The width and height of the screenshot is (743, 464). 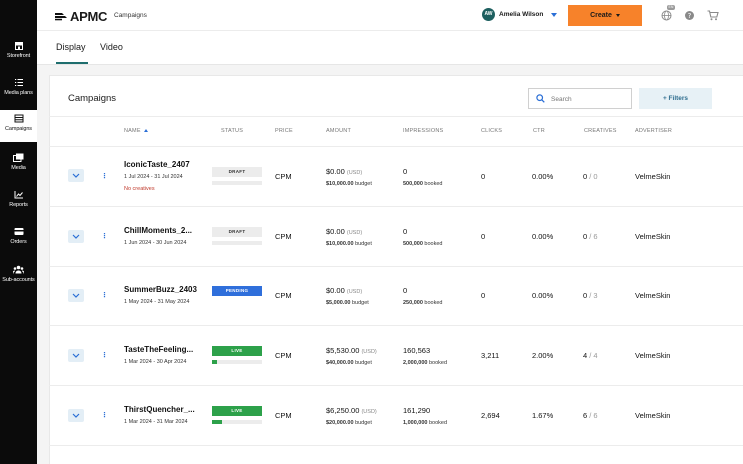 I want to click on campaign-name: IconicTaste_2407, so click(x=157, y=164).